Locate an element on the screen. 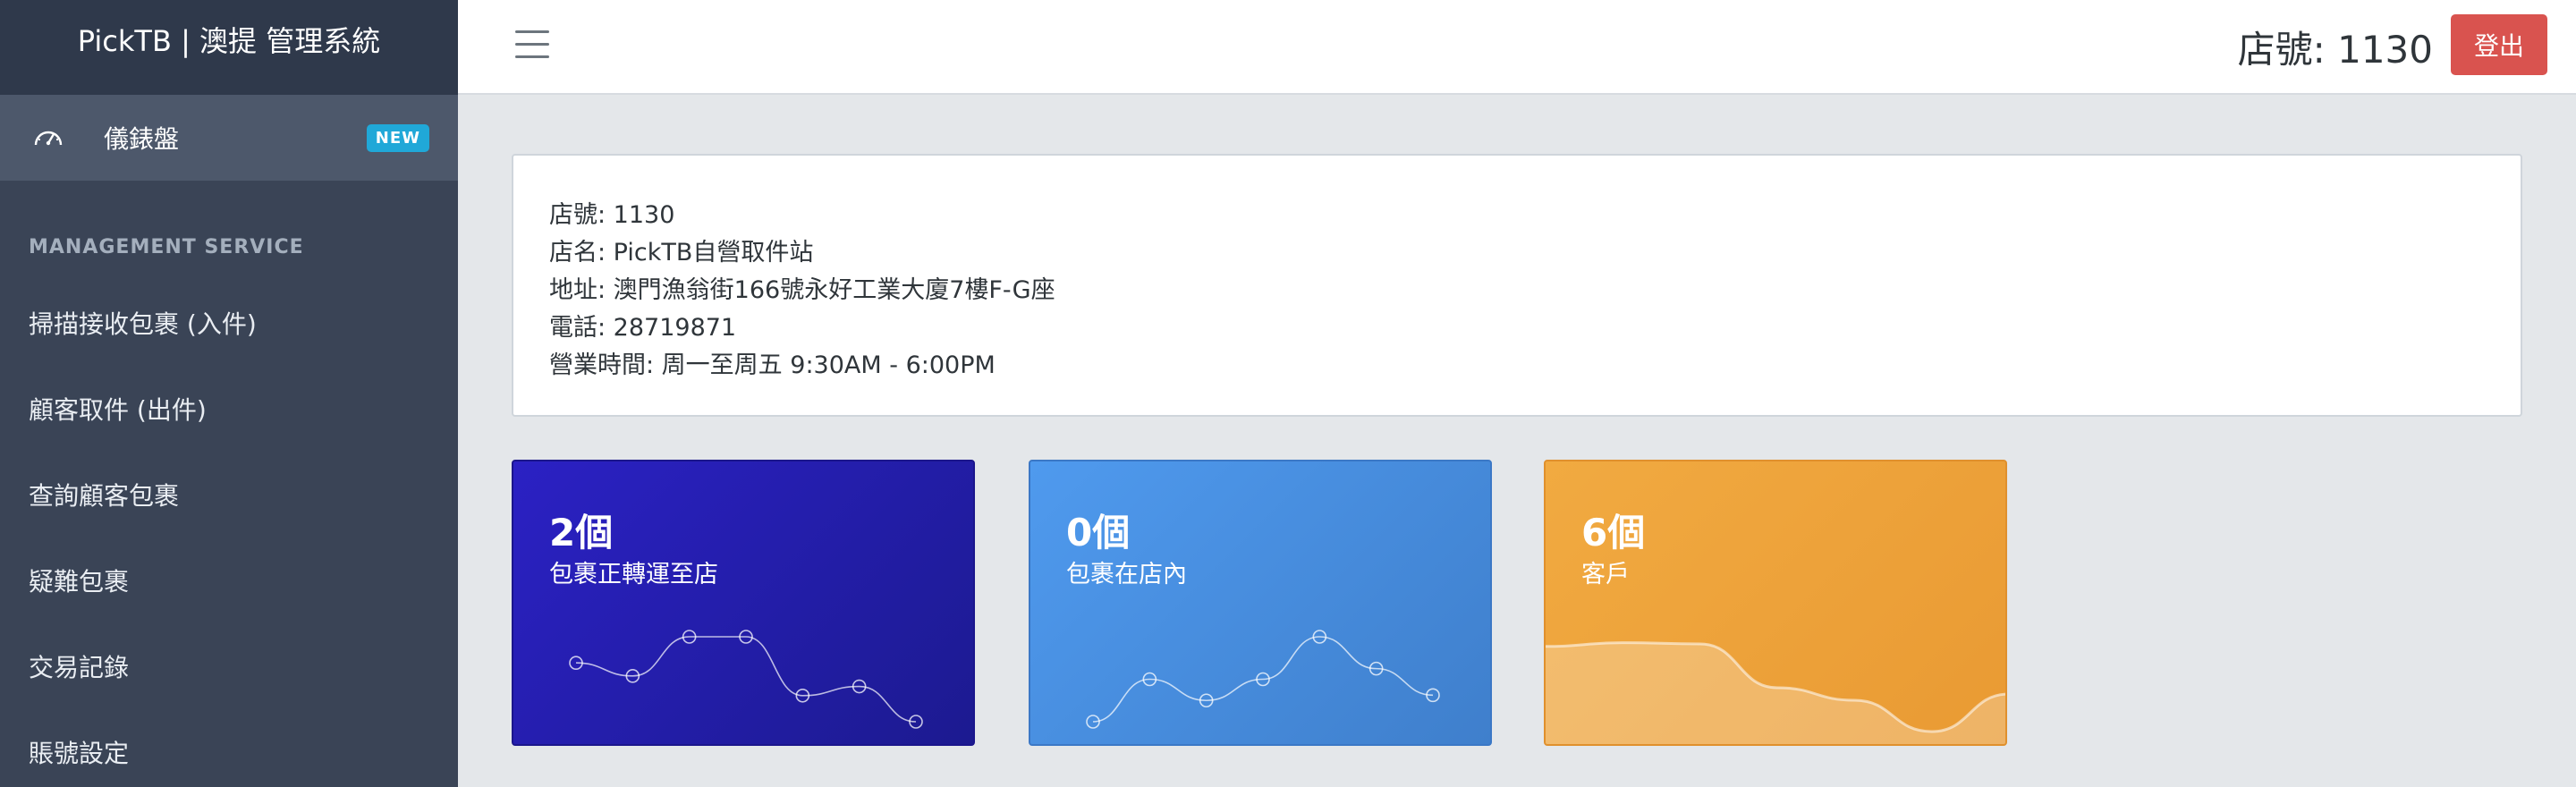 This screenshot has height=787, width=2576. stat-value: 2個 is located at coordinates (581, 532).